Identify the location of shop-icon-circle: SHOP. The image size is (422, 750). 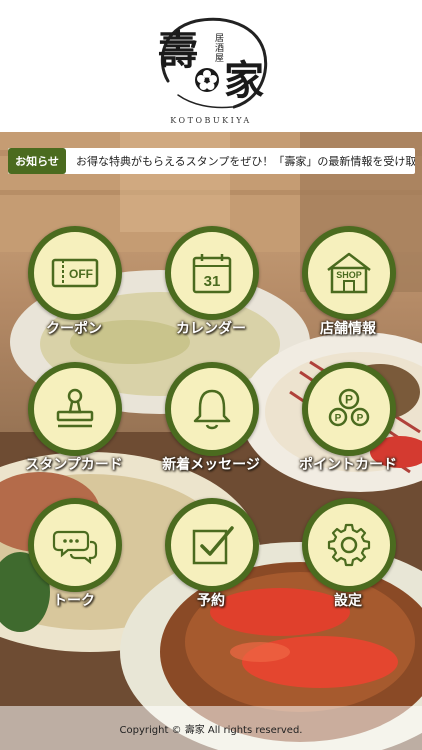
(349, 273).